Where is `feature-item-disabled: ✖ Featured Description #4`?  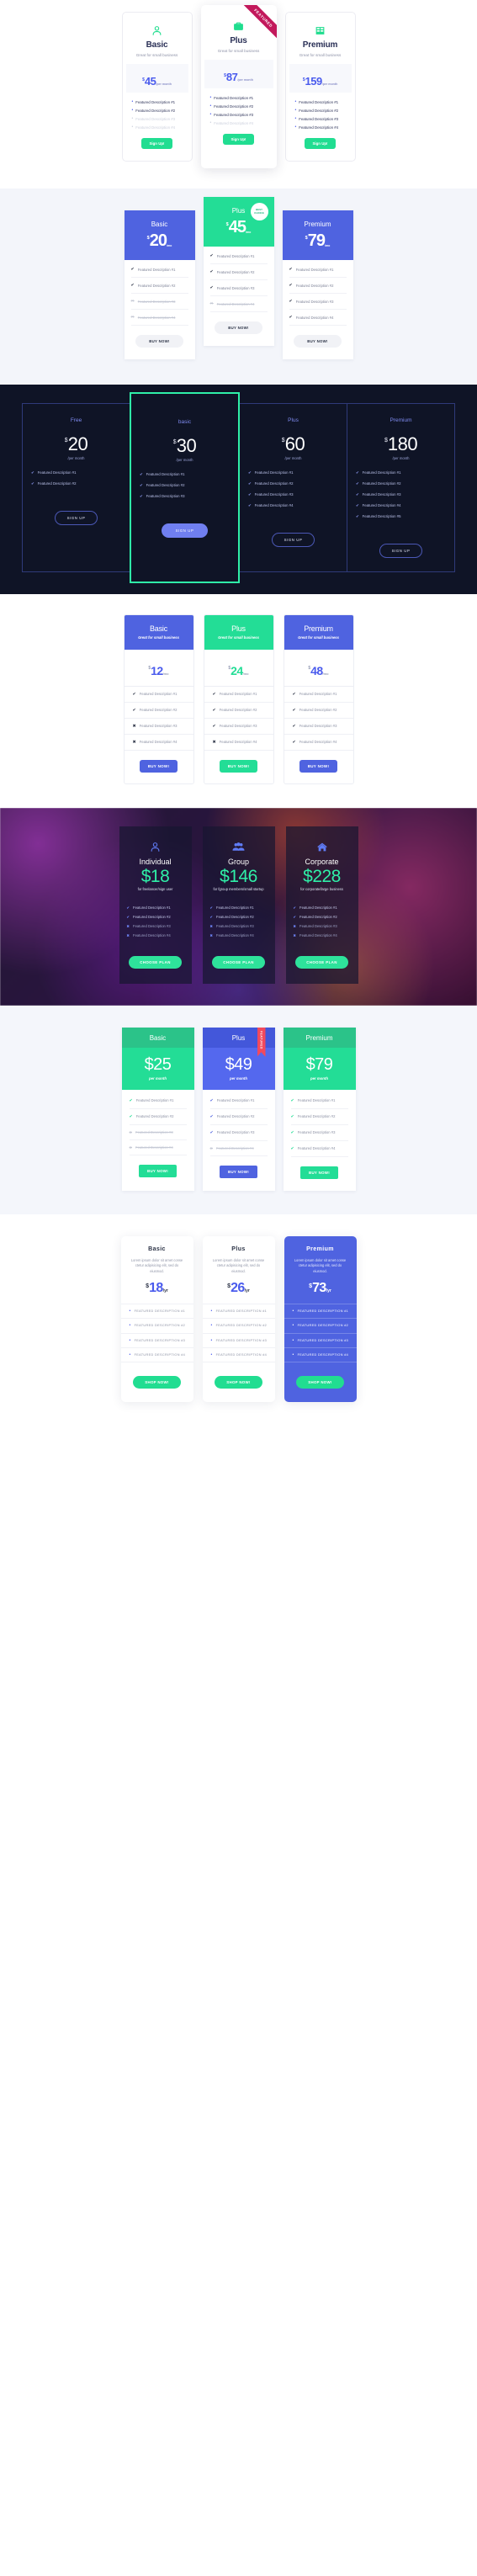 feature-item-disabled: ✖ Featured Description #4 is located at coordinates (158, 1147).